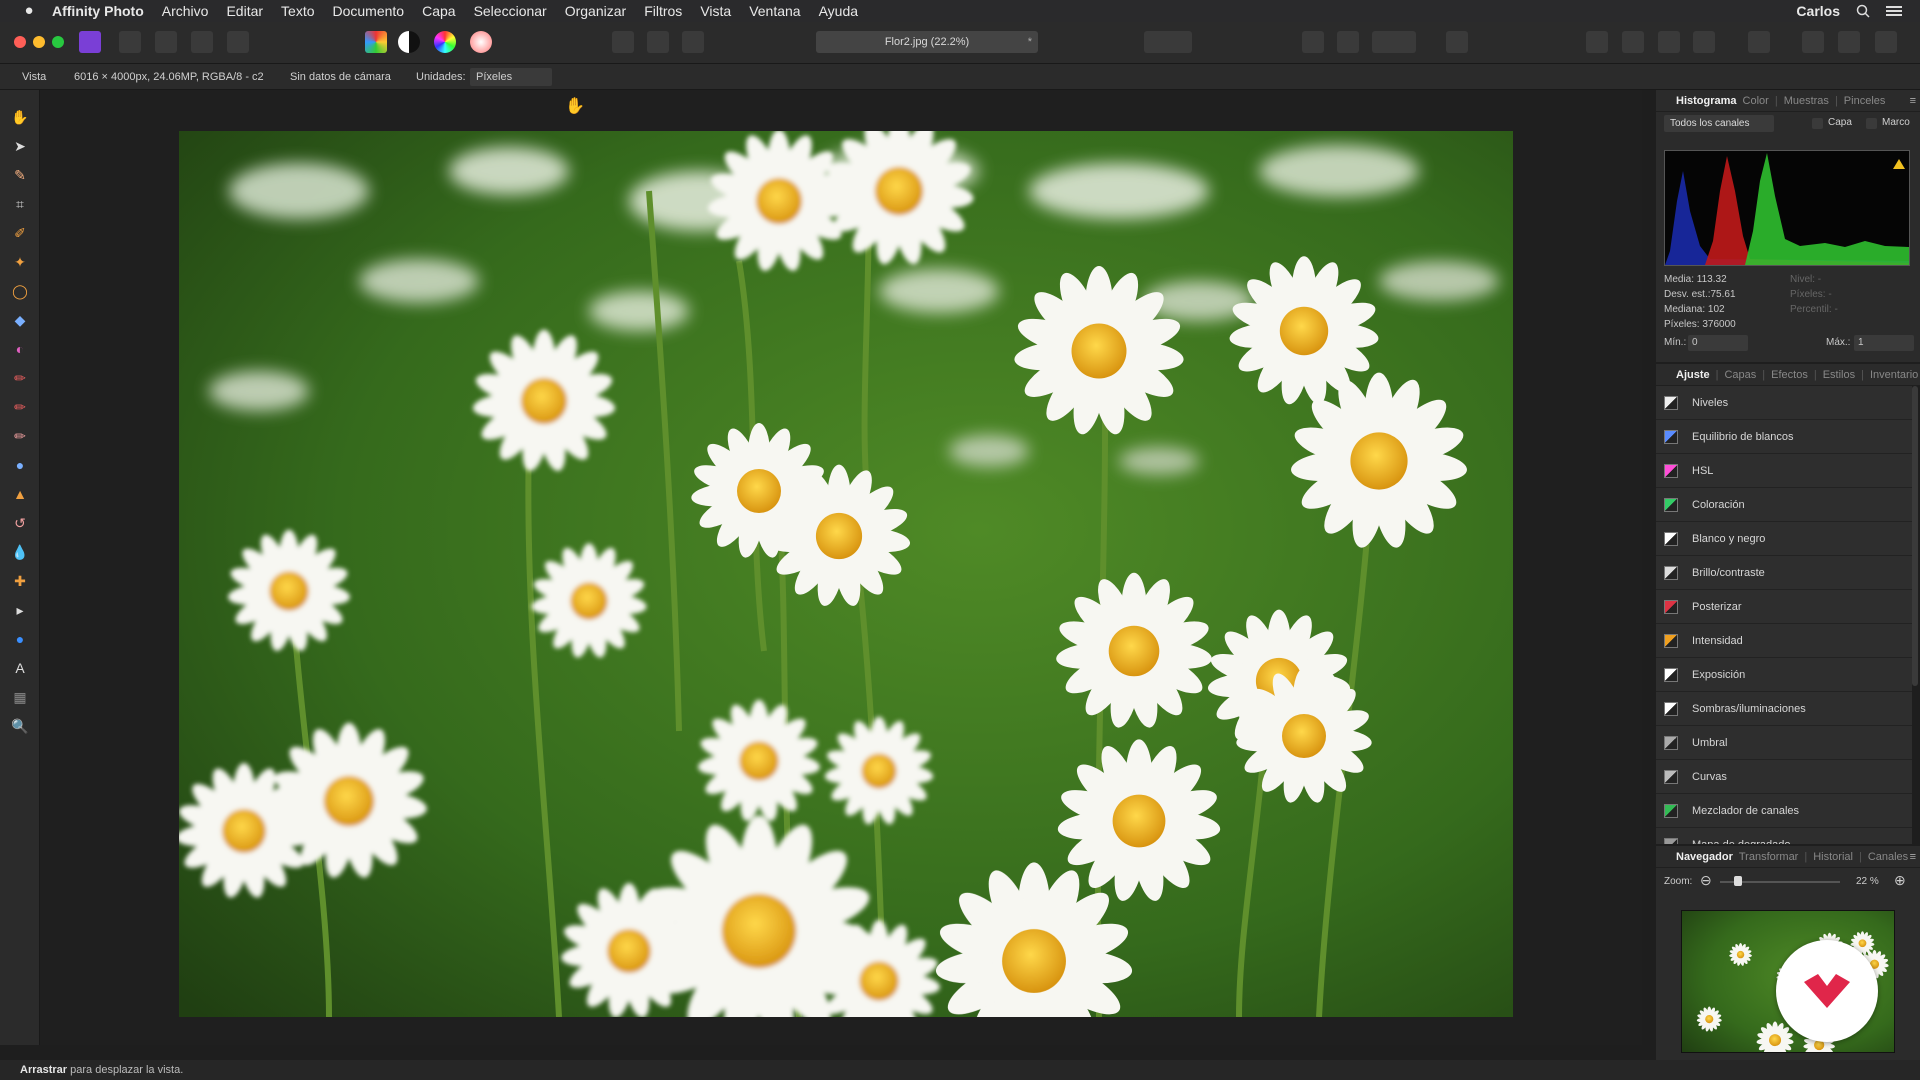 This screenshot has width=1920, height=1080. What do you see at coordinates (39, 42) in the screenshot?
I see `minimize-window-button` at bounding box center [39, 42].